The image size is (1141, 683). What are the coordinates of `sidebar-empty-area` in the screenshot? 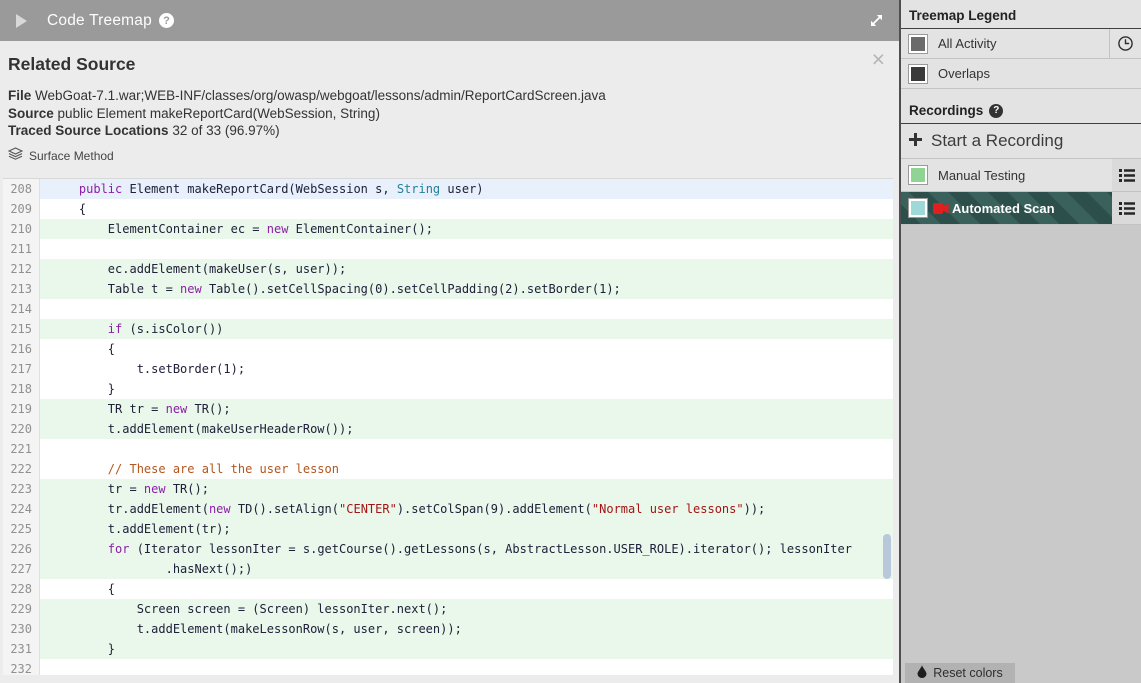 It's located at (1021, 454).